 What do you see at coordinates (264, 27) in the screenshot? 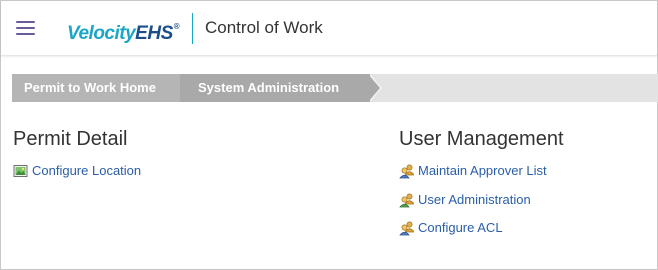
I see `app-title: Control of Work` at bounding box center [264, 27].